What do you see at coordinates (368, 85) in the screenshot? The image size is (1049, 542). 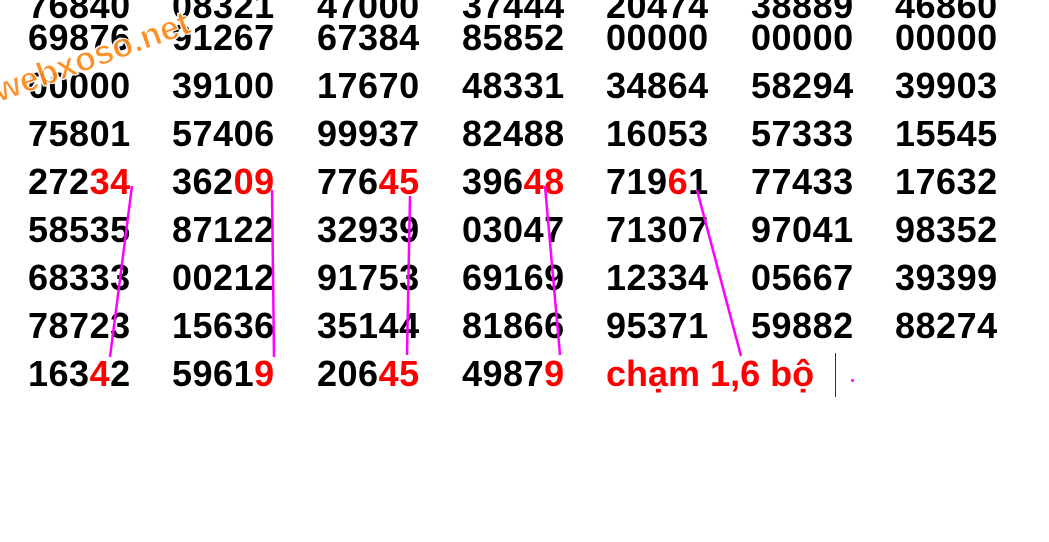 I see `number-cell: 17670` at bounding box center [368, 85].